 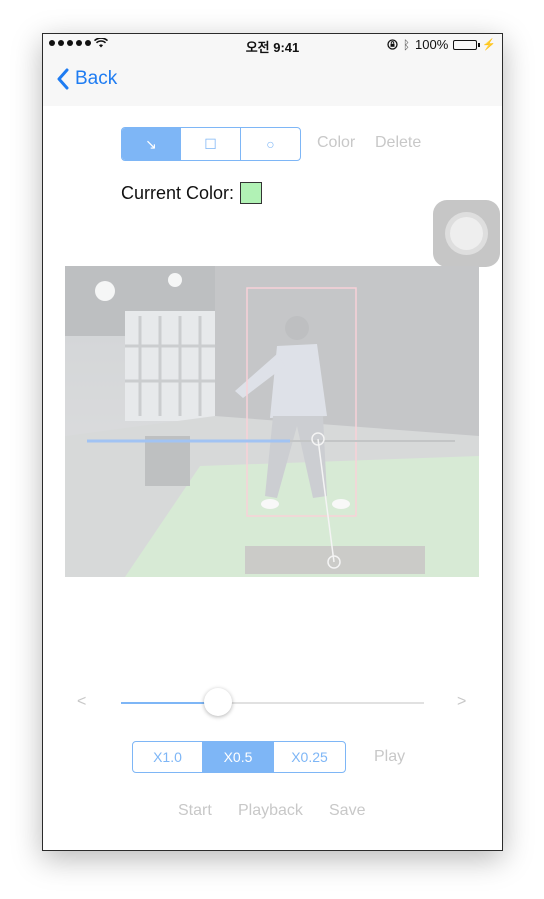 I want to click on tool-arrow: ↘, so click(x=151, y=144).